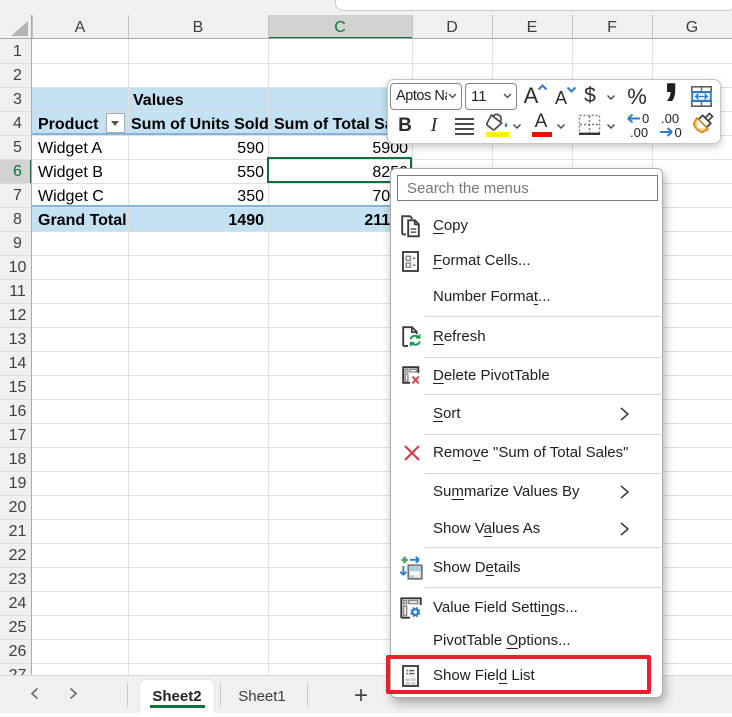 The image size is (732, 717). What do you see at coordinates (639, 131) in the screenshot?
I see `svg-text: .00` at bounding box center [639, 131].